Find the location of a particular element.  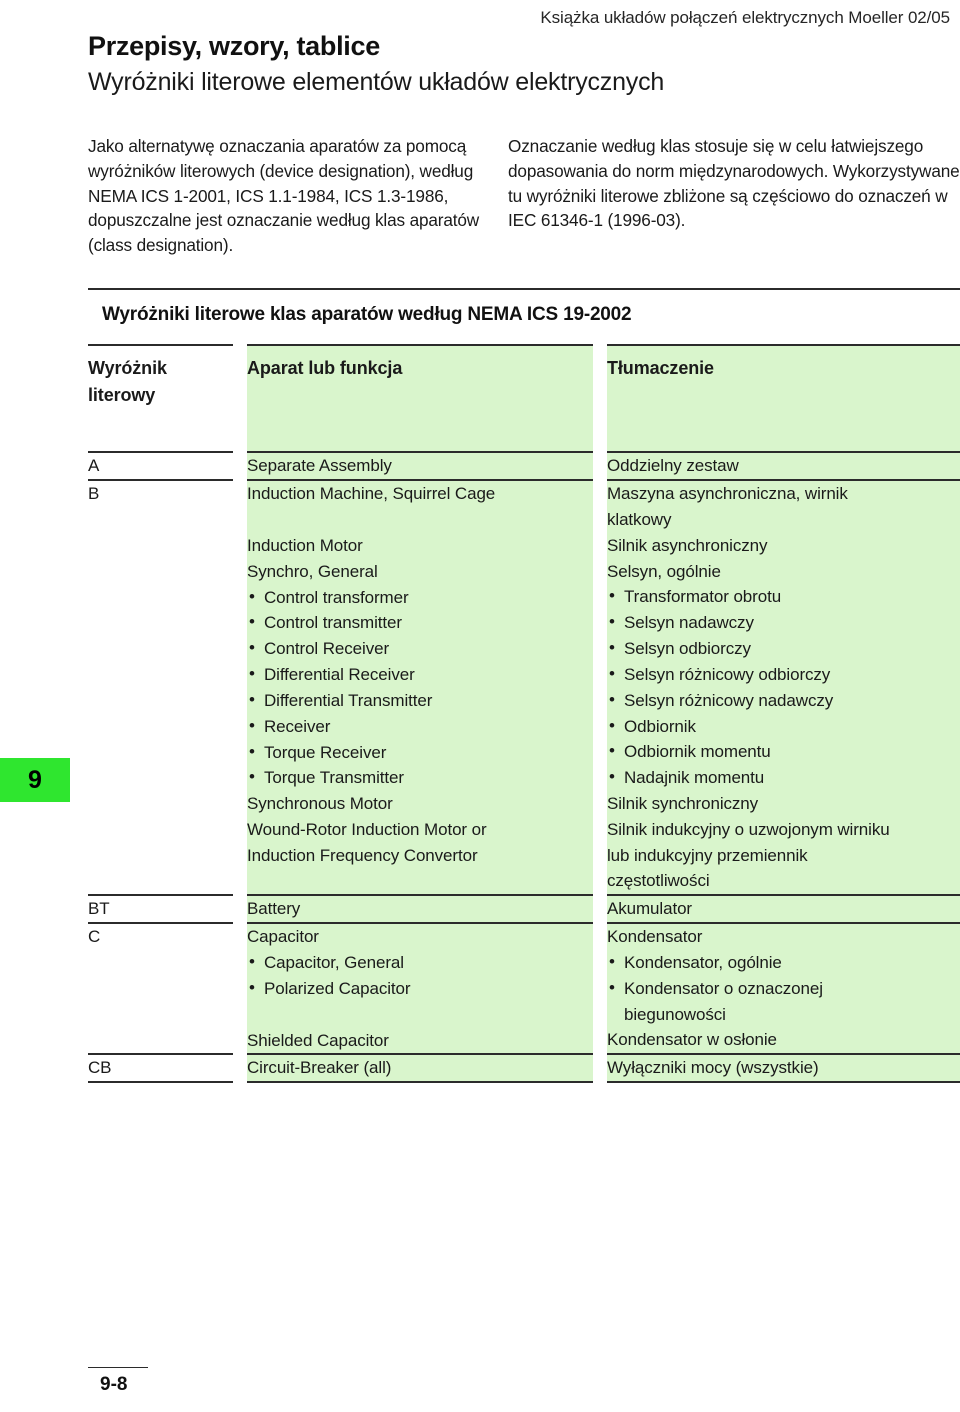

cell-translation: Akumulator is located at coordinates (776, 910).